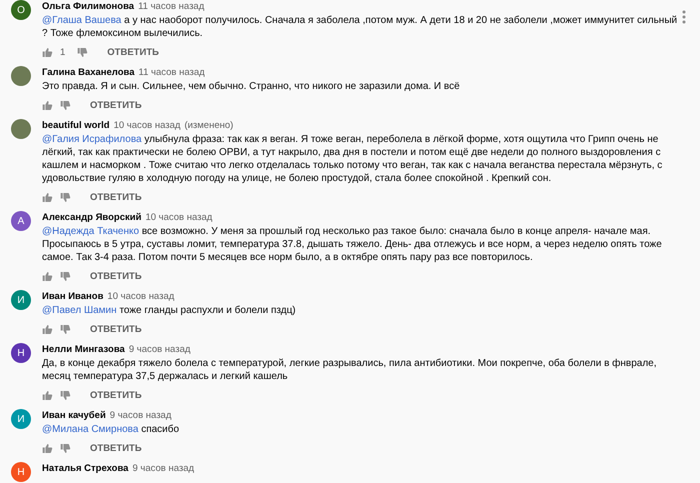 This screenshot has height=483, width=700. What do you see at coordinates (63, 52) in the screenshot?
I see `like-count: 1` at bounding box center [63, 52].